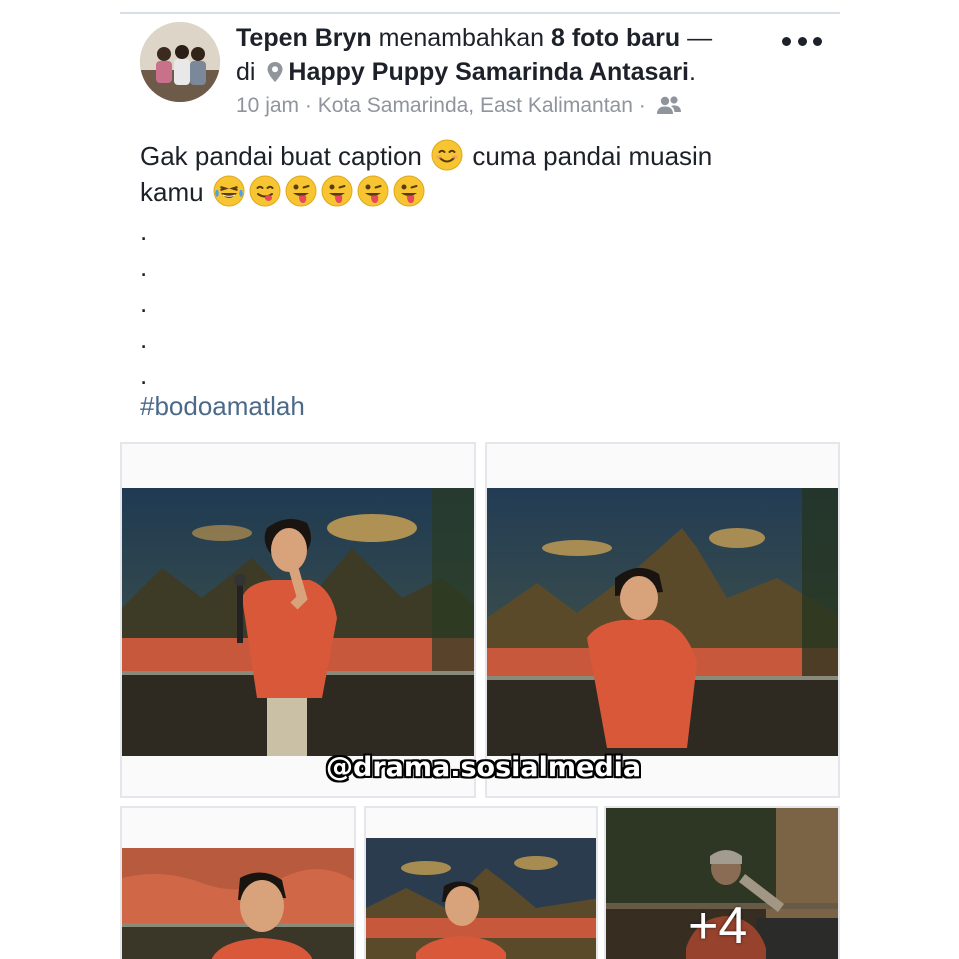 The height and width of the screenshot is (959, 959). I want to click on photo-1-image, so click(298, 622).